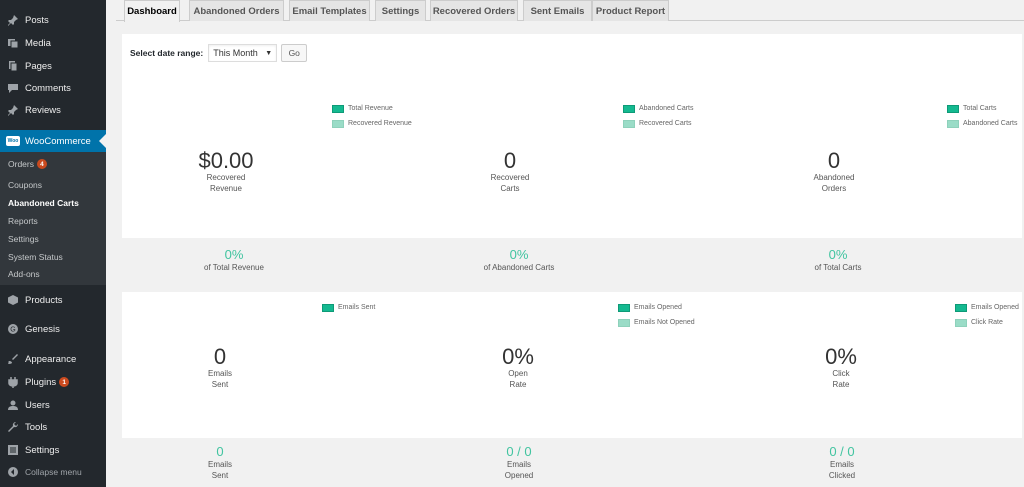 The height and width of the screenshot is (487, 1024). I want to click on legend-label: Click Rate, so click(987, 322).